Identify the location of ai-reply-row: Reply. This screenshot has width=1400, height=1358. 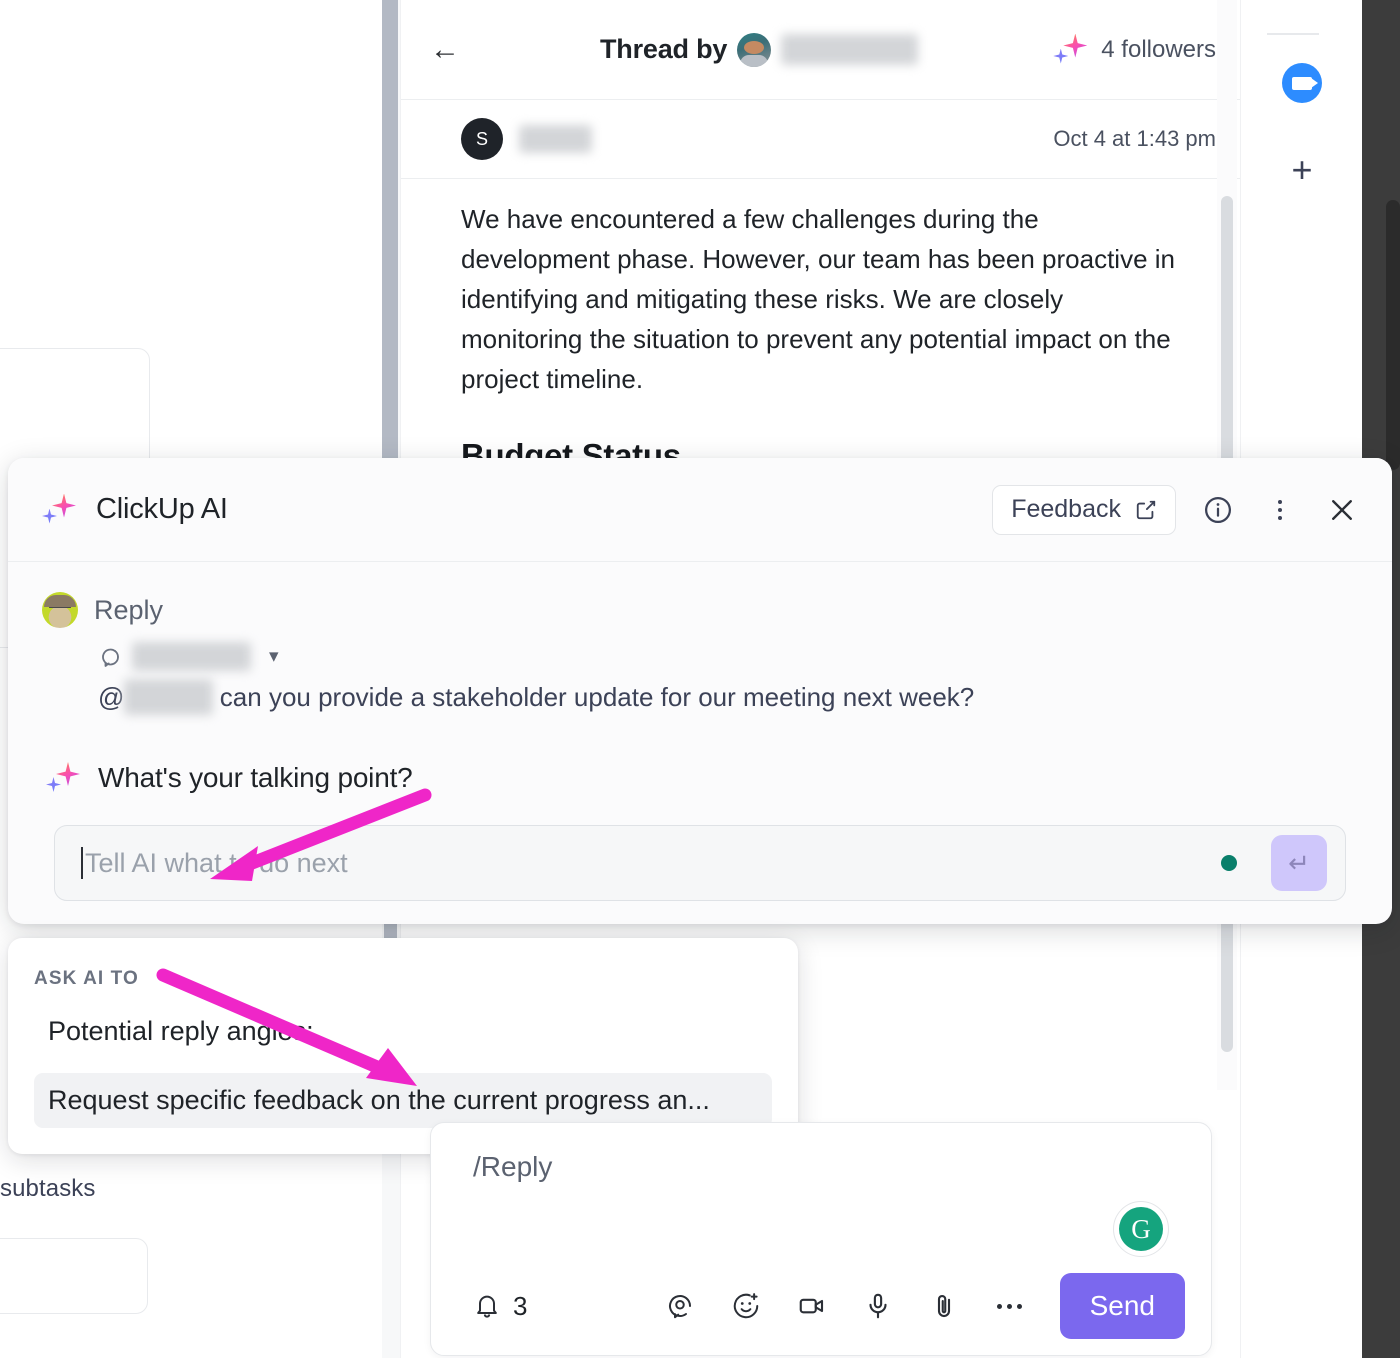
(700, 610).